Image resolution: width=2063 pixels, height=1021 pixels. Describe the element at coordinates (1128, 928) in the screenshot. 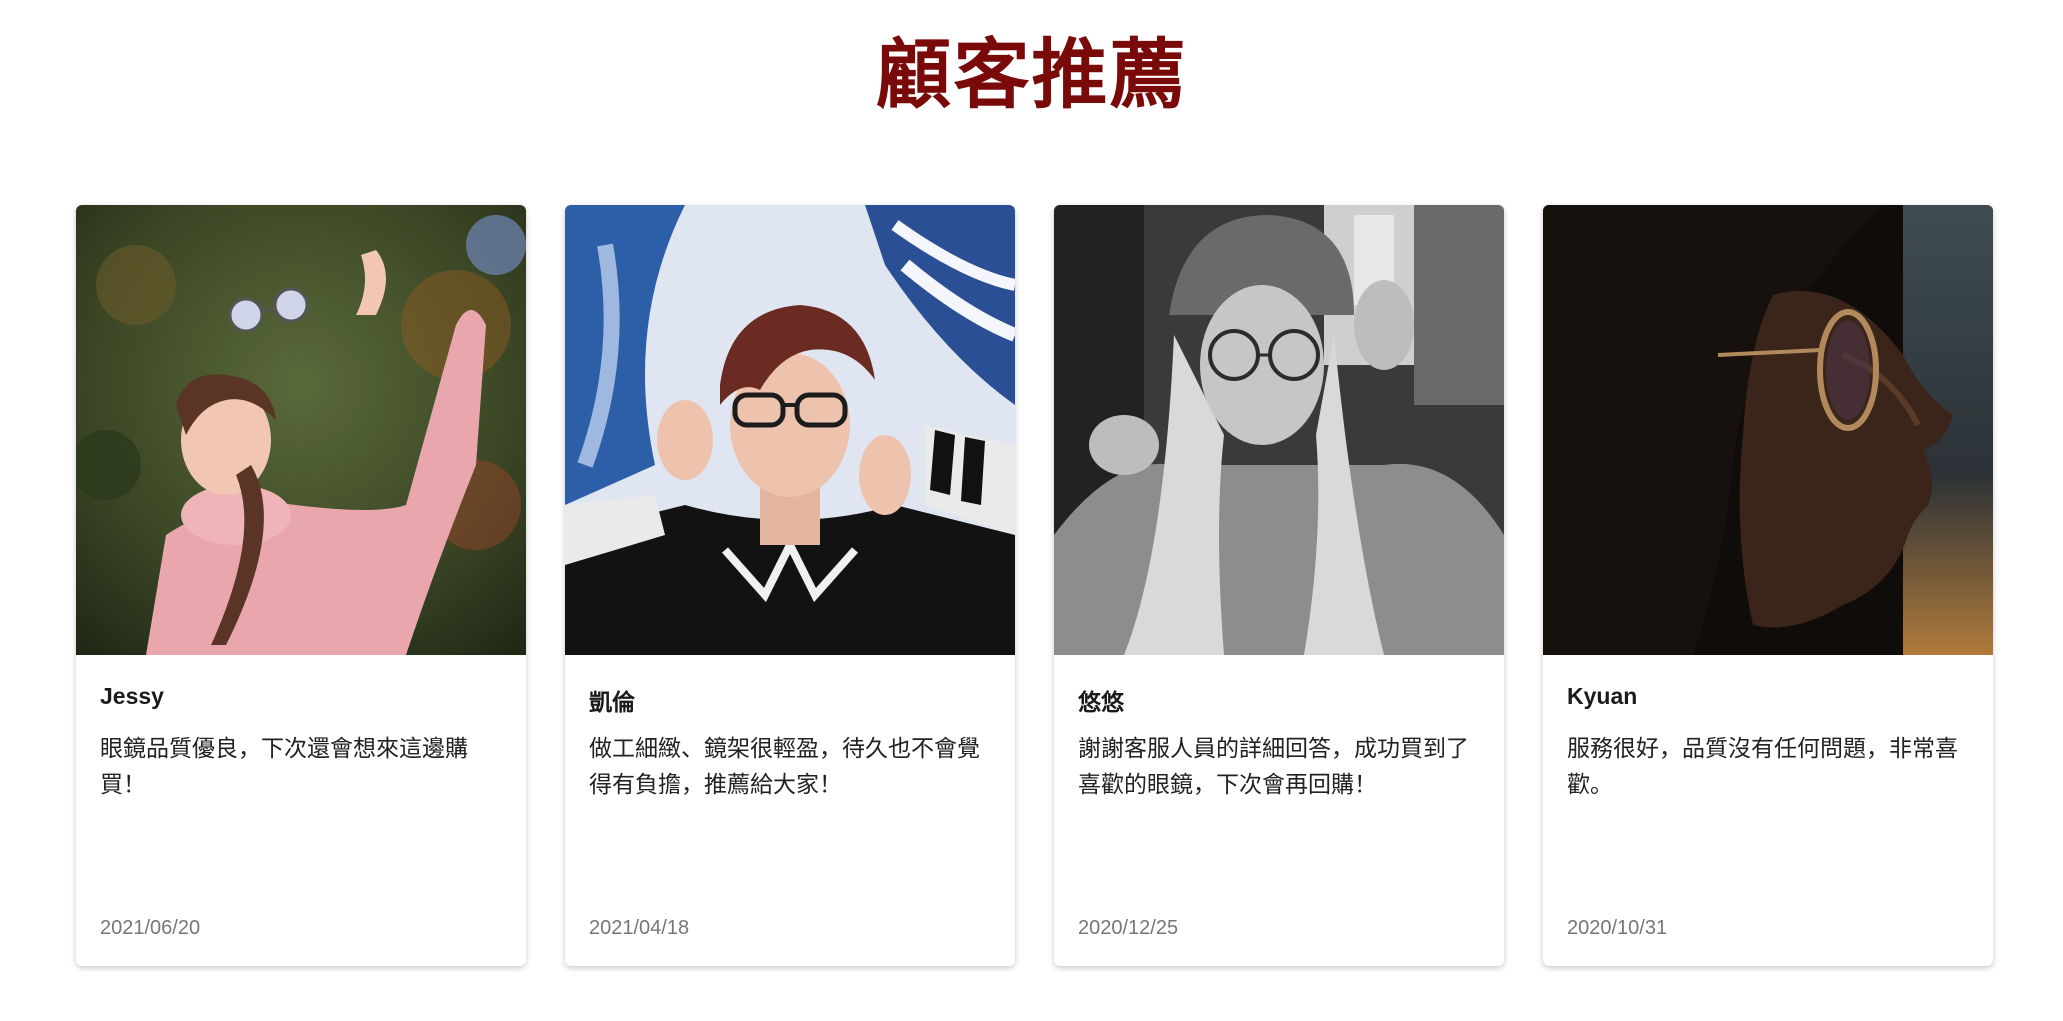

I see `testimonial-date: 2020/12/25` at that location.